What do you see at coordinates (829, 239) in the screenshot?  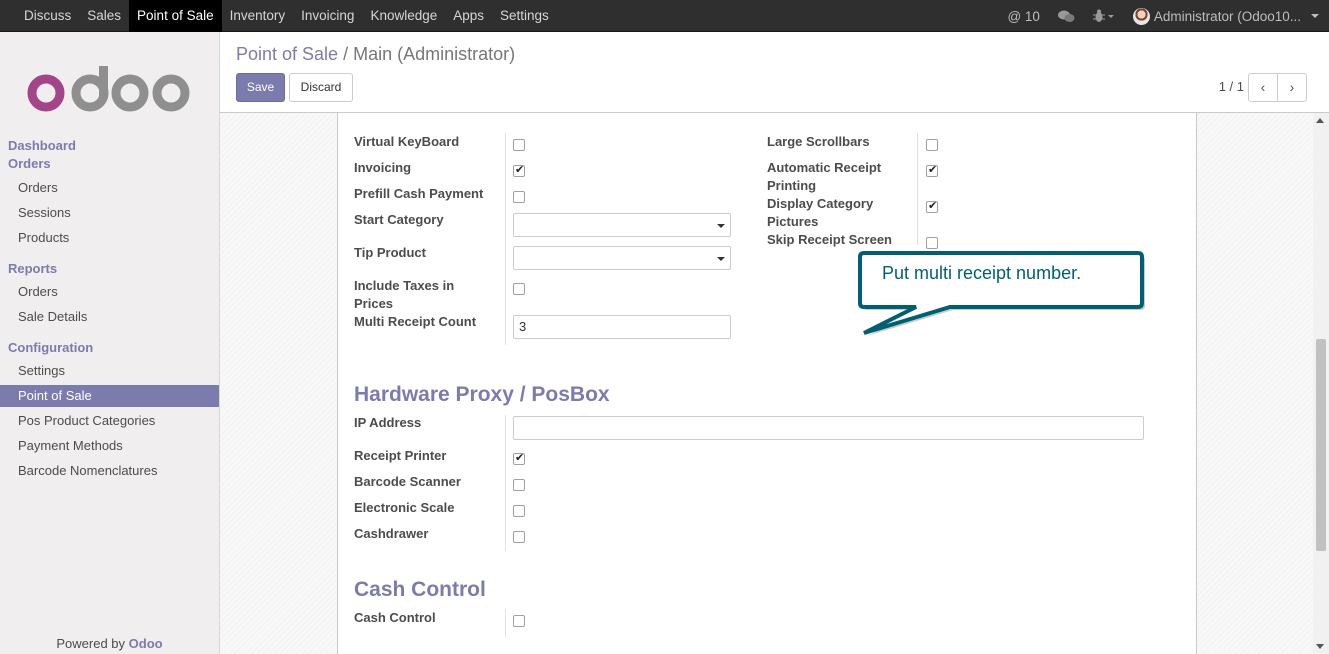 I see `label-skip-receipt-screen: Skip Receipt Screen` at bounding box center [829, 239].